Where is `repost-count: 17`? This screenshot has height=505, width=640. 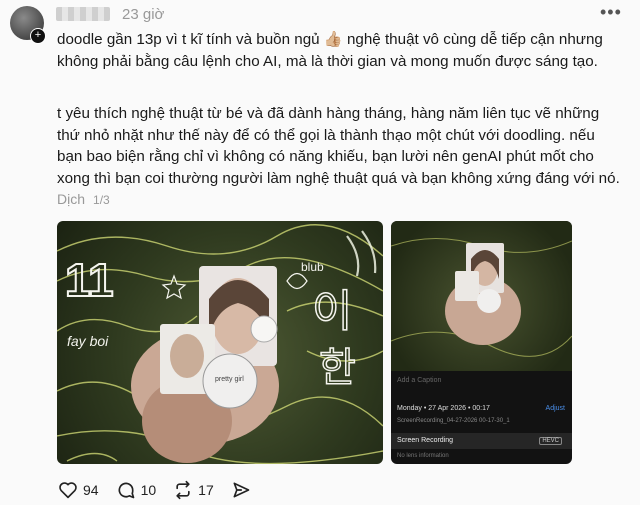 repost-count: 17 is located at coordinates (206, 490).